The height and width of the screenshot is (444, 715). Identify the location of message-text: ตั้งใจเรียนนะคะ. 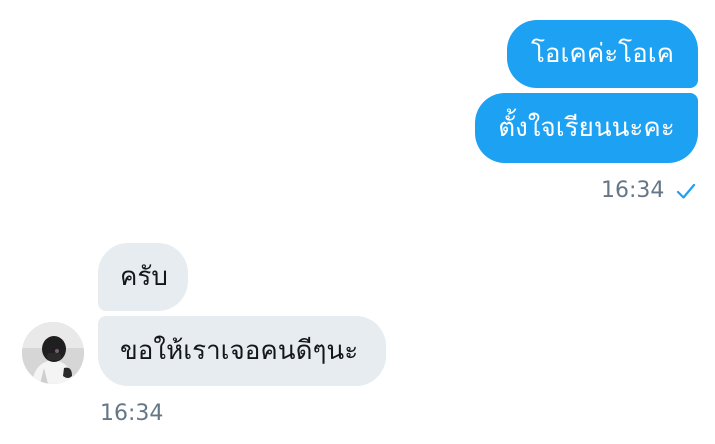
(586, 128).